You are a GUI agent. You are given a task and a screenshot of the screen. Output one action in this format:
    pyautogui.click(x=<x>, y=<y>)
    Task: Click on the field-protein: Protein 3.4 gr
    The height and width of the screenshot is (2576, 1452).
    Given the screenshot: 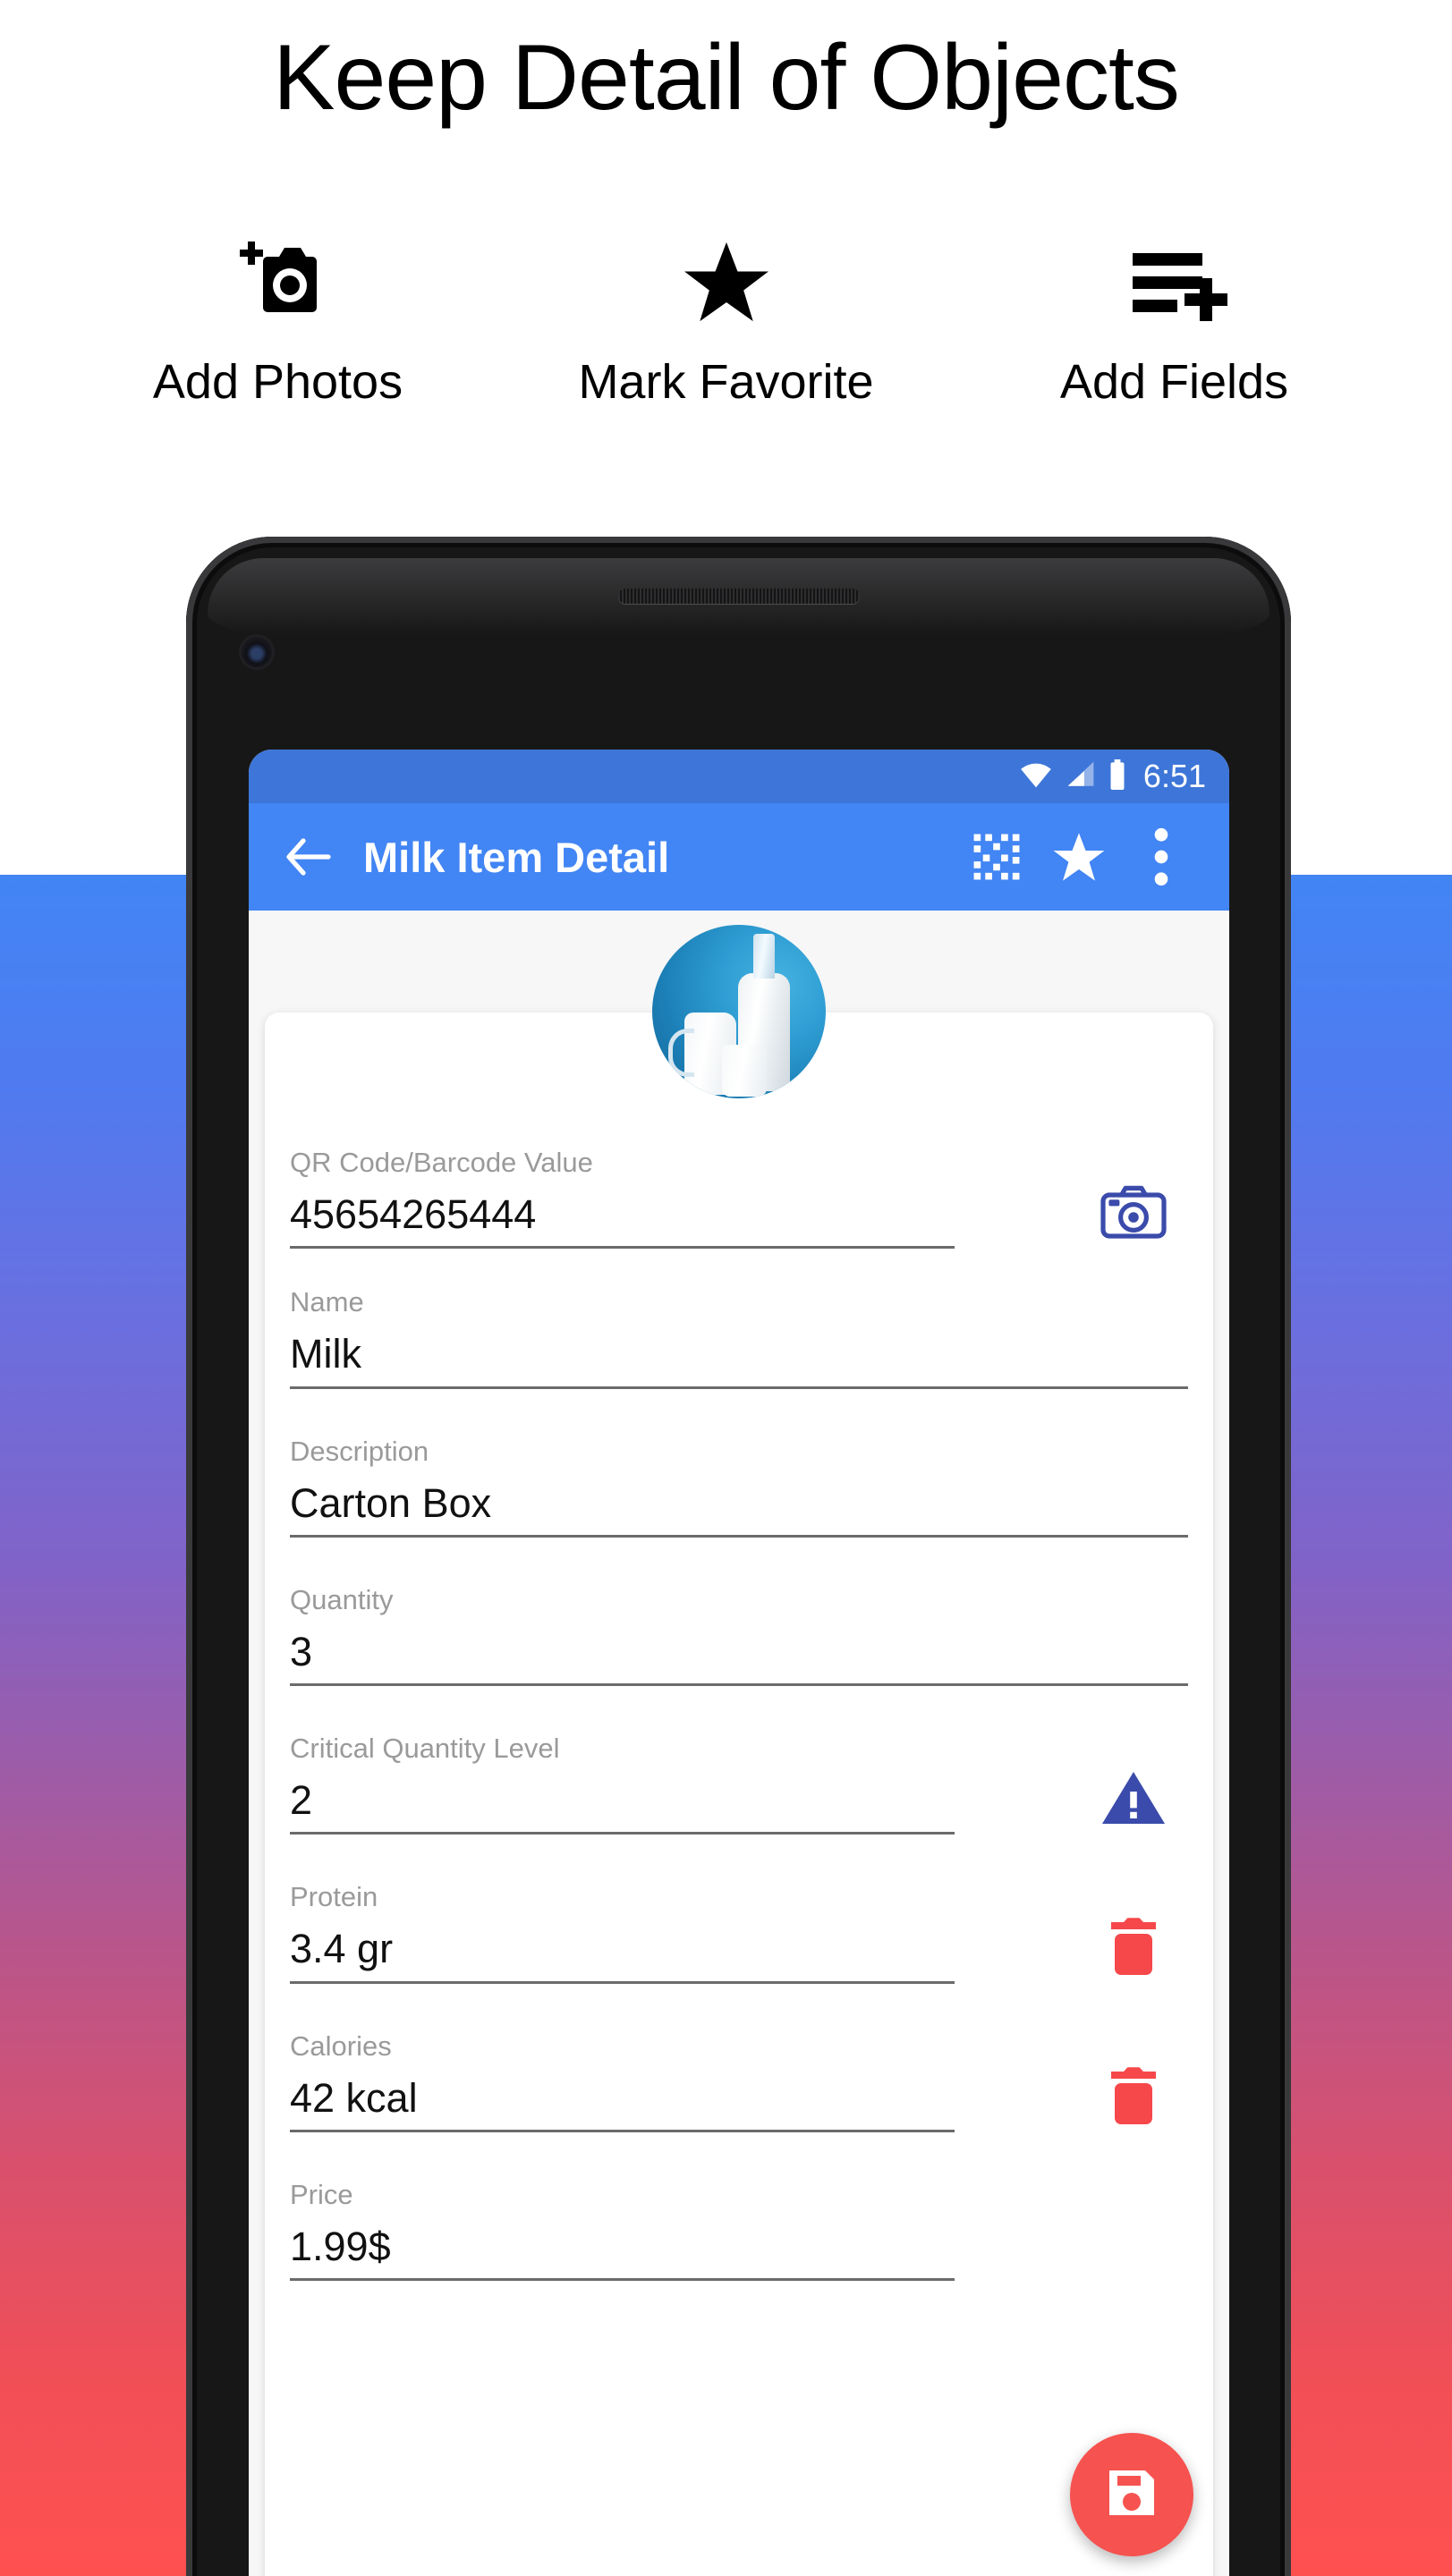 What is the action you would take?
    pyautogui.click(x=739, y=1933)
    